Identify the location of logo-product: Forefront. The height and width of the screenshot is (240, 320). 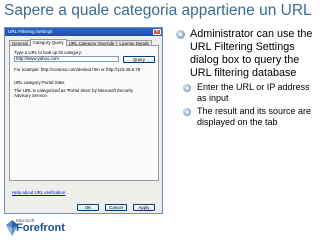
(40, 228).